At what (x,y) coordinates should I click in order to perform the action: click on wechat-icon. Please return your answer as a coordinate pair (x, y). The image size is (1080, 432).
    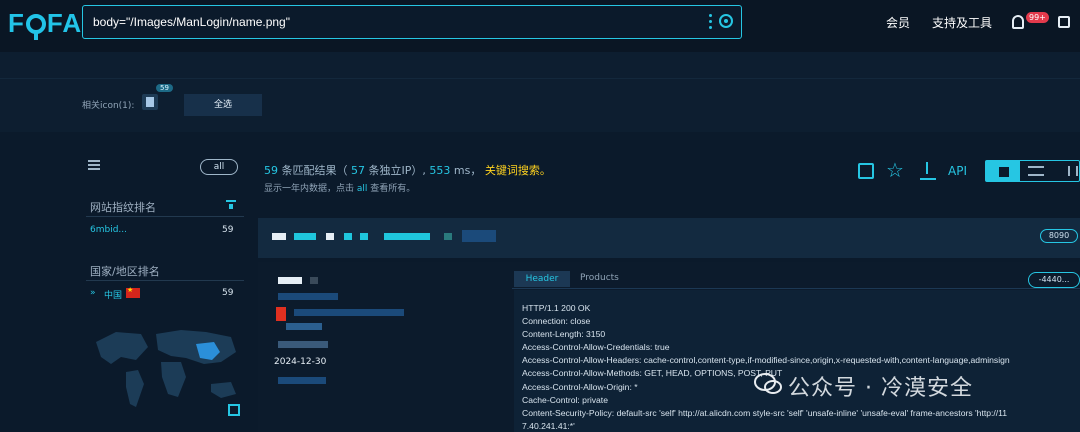
    Looking at the image, I should click on (768, 383).